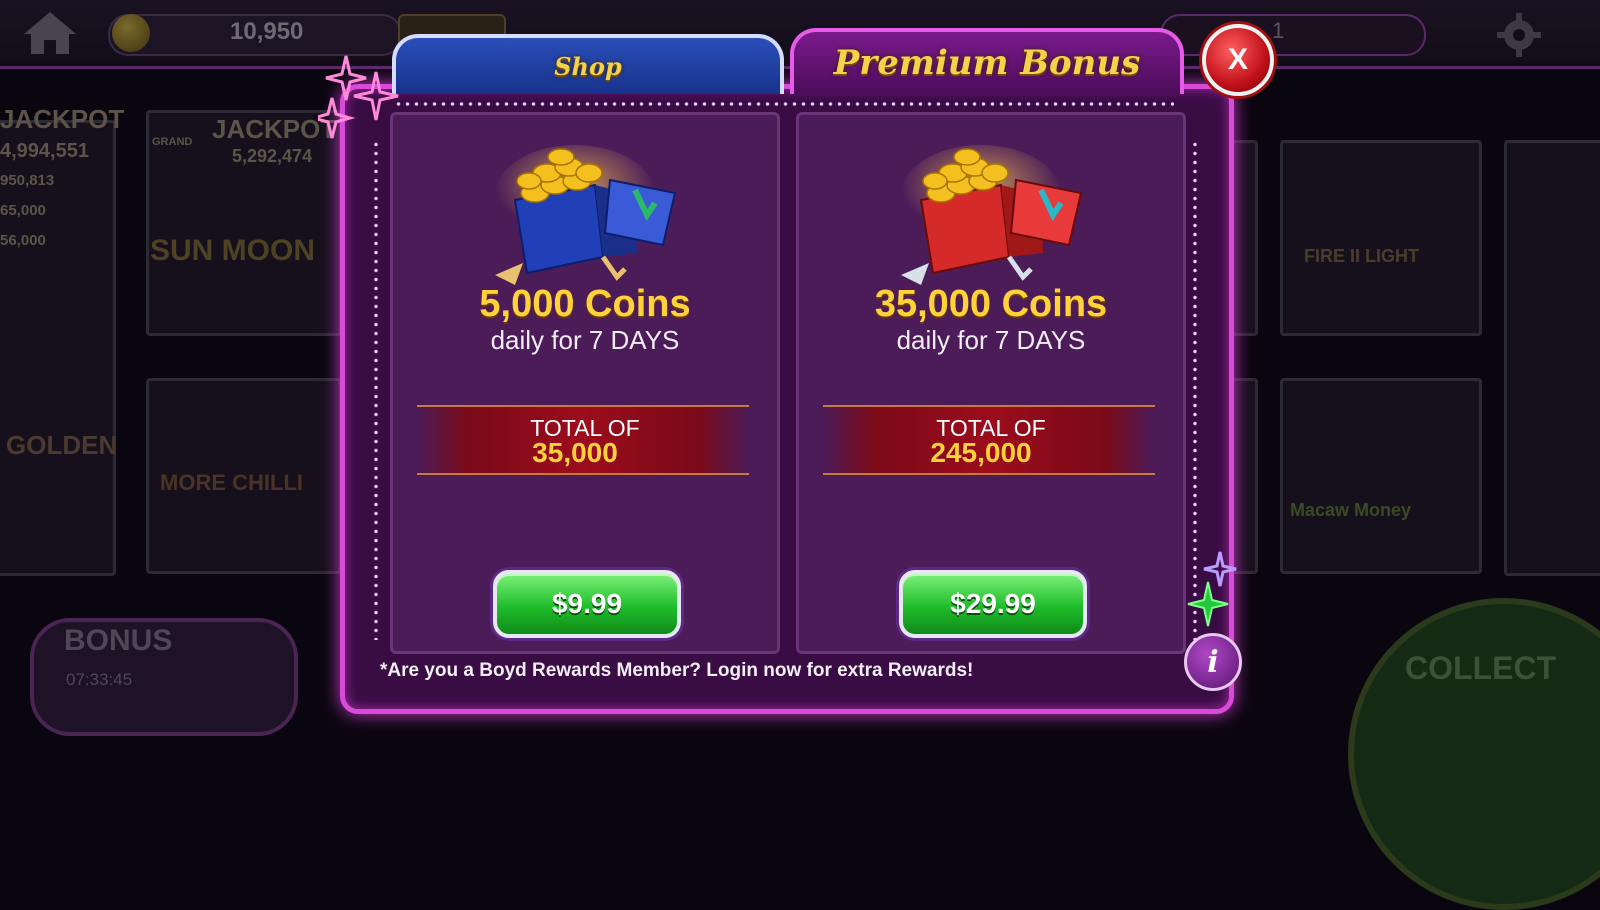 The height and width of the screenshot is (910, 1600). What do you see at coordinates (23, 240) in the screenshot?
I see `jackpot-sub-value: 56,000` at bounding box center [23, 240].